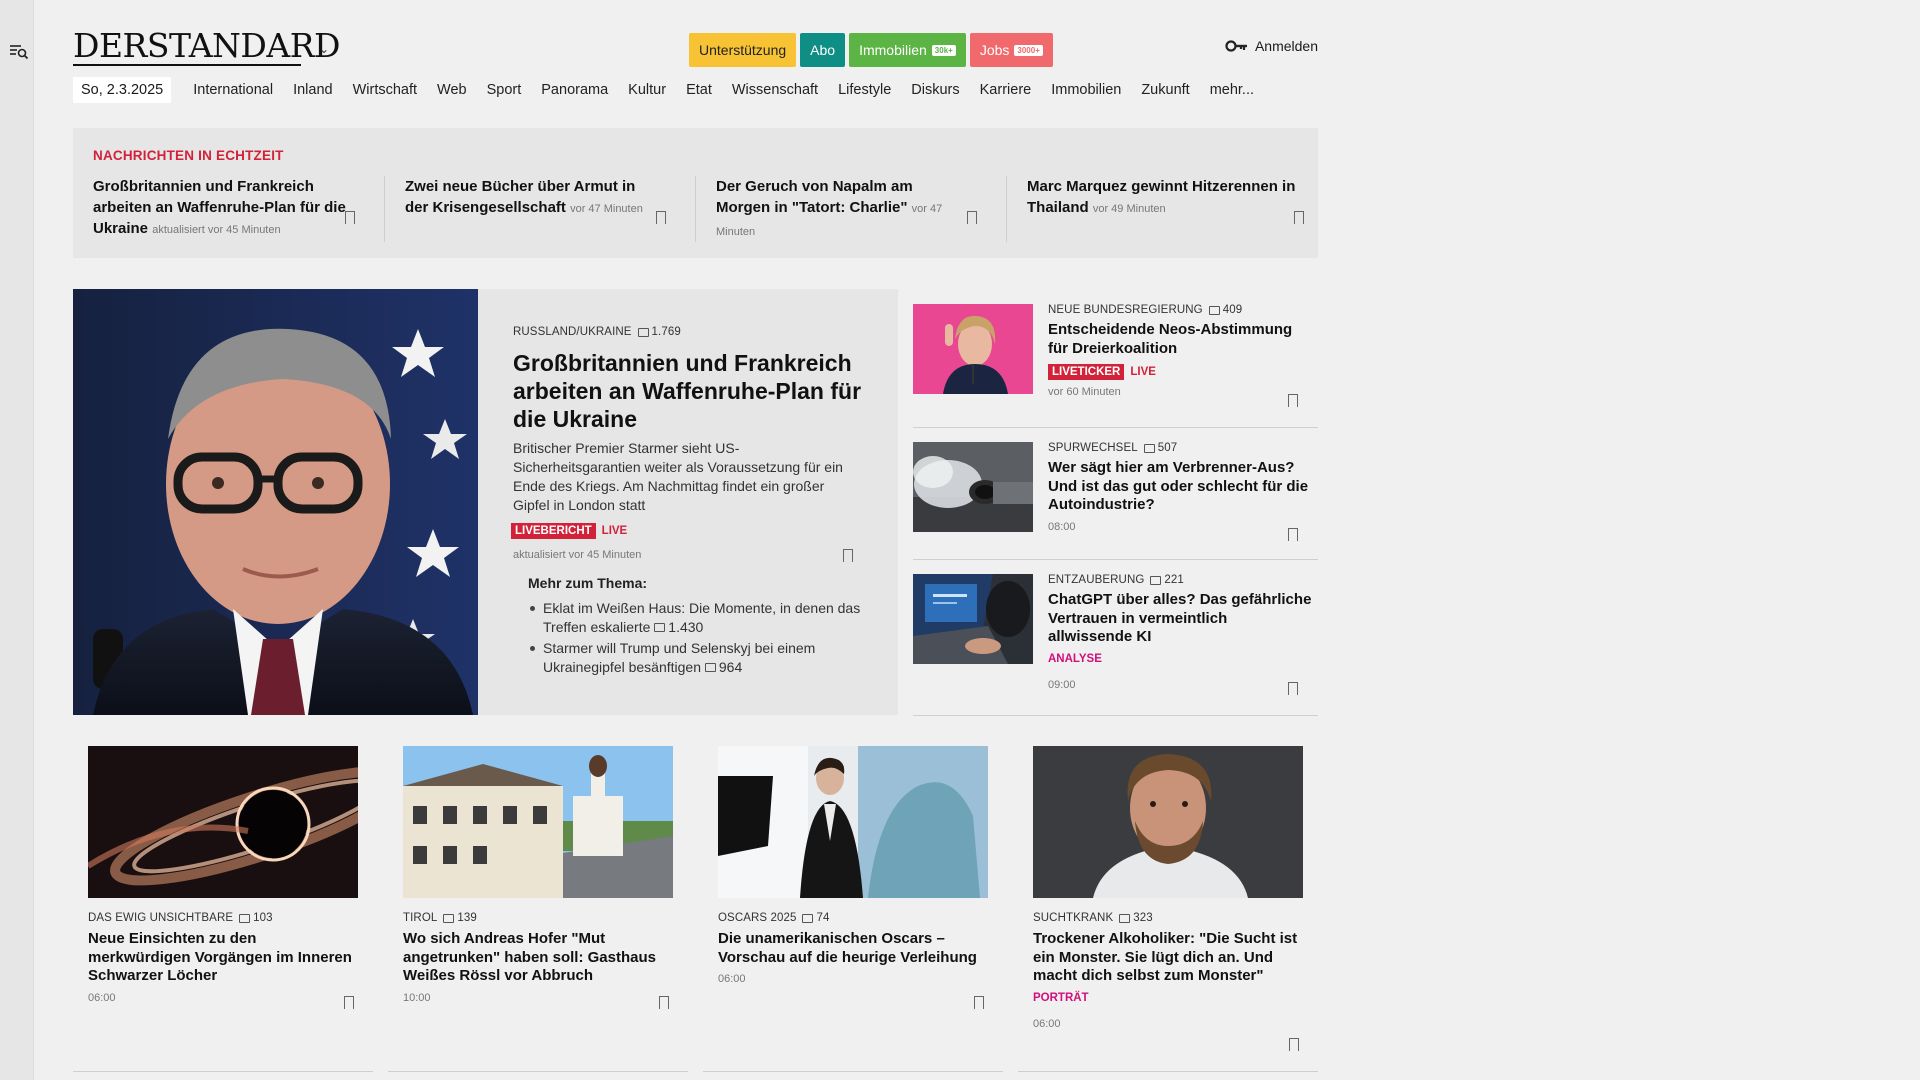  What do you see at coordinates (1165, 90) in the screenshot?
I see `nav-item-zukunft: Zukunft` at bounding box center [1165, 90].